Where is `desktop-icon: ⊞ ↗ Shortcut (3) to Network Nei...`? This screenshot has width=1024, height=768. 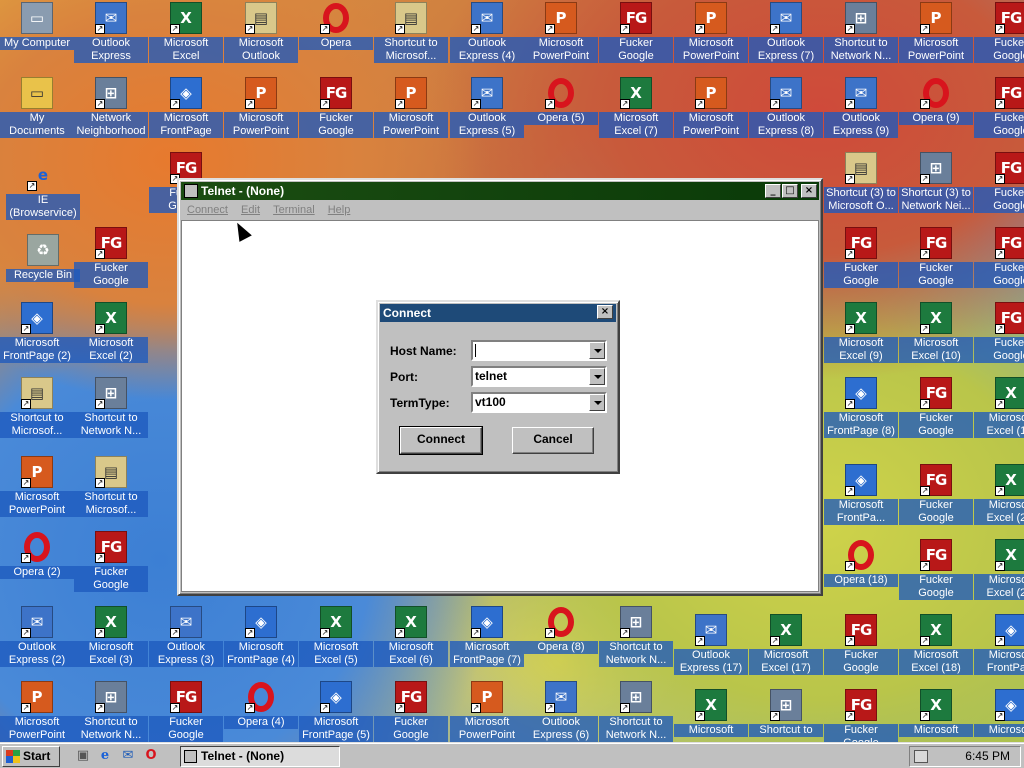
desktop-icon: ⊞ ↗ Shortcut (3) to Network Nei... is located at coordinates (936, 187).